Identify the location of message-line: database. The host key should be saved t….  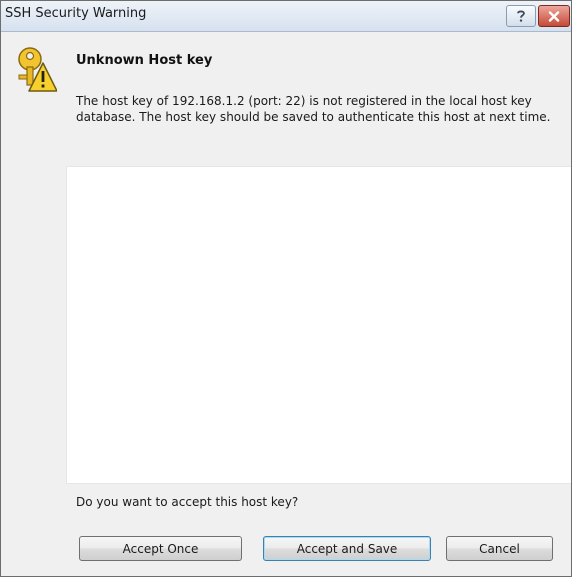
(313, 117).